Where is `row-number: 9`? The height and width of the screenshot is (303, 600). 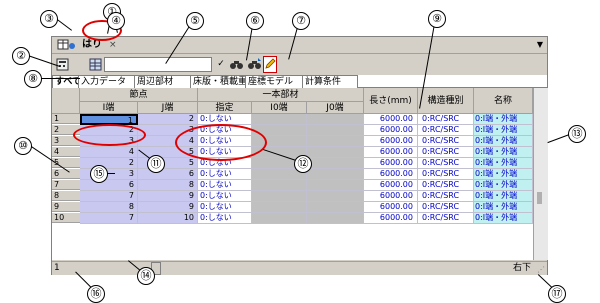 row-number: 9 is located at coordinates (66, 207).